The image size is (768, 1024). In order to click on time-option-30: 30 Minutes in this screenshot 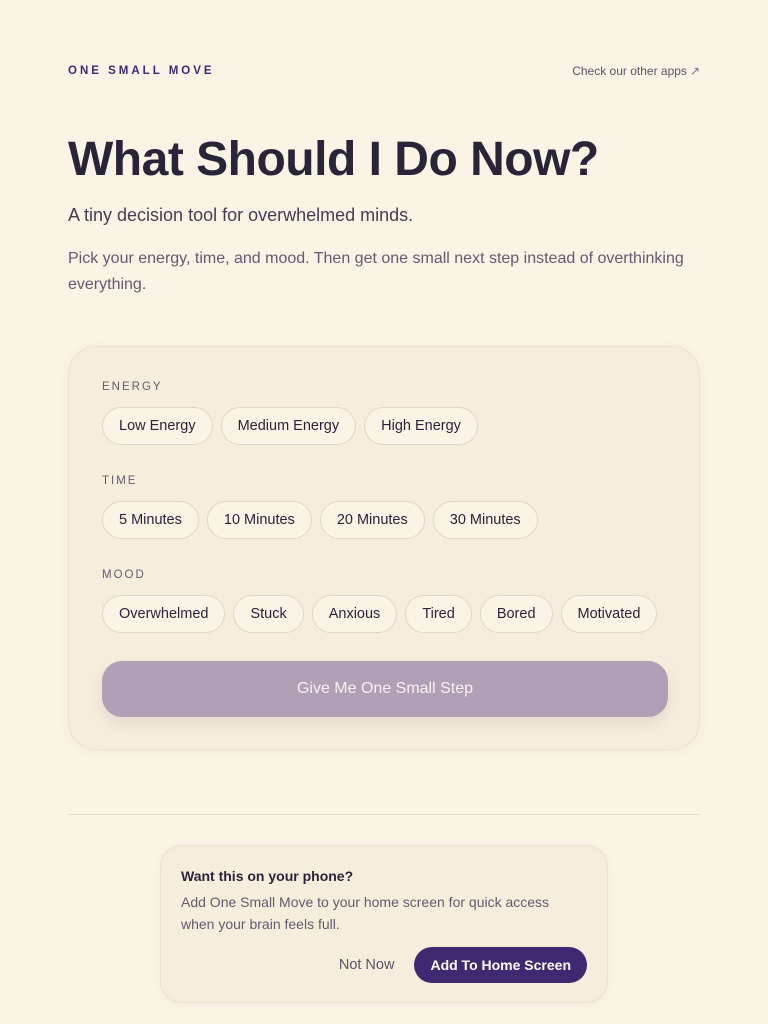, I will do `click(485, 520)`.